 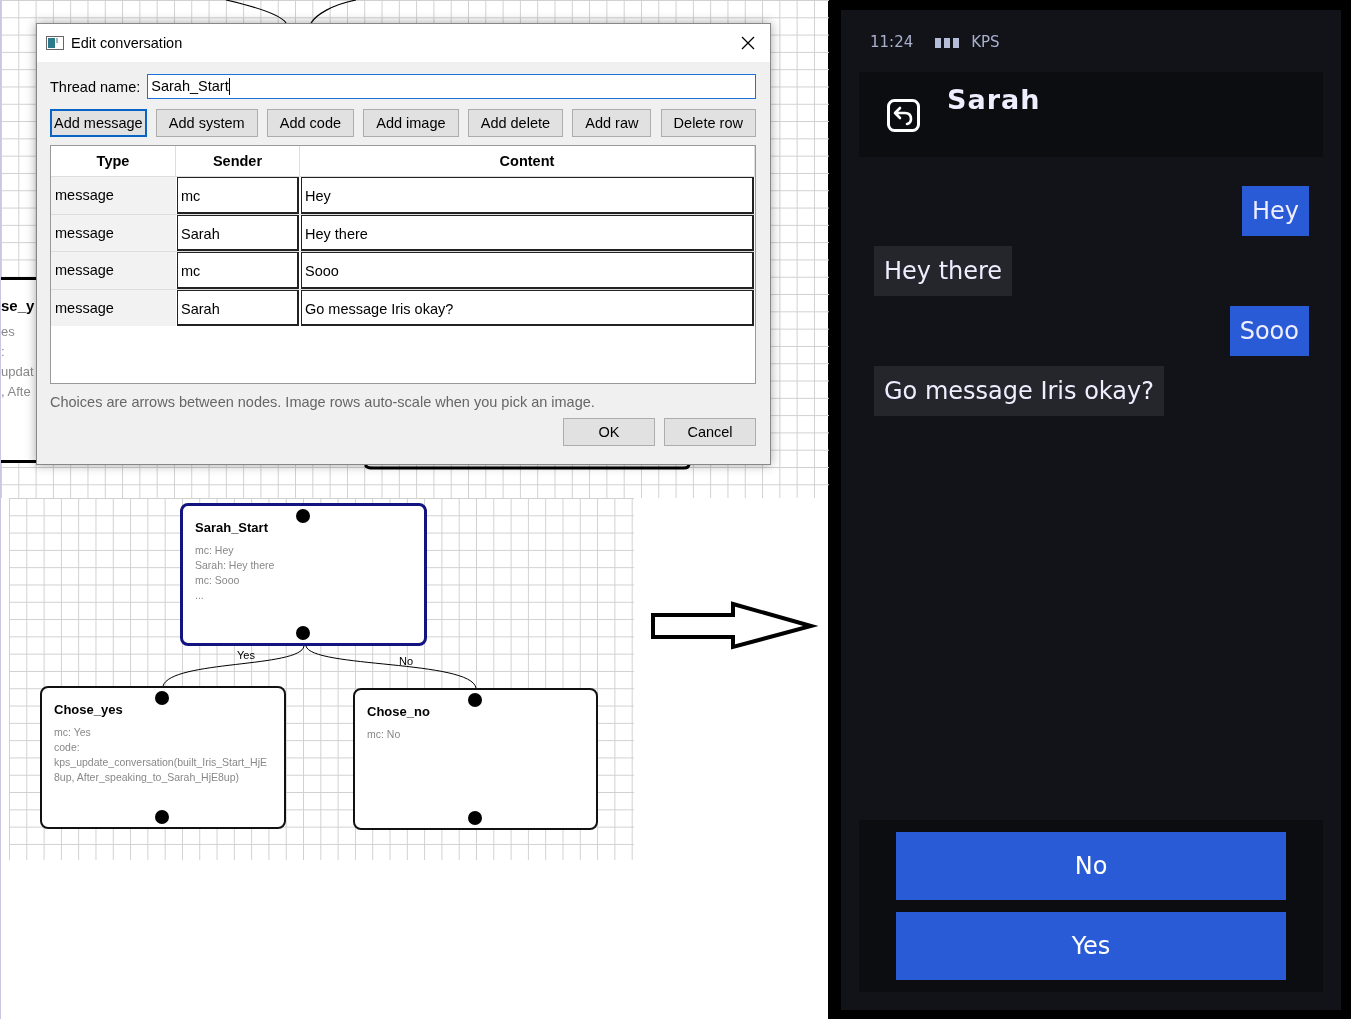 What do you see at coordinates (16, 392) in the screenshot?
I see `node-text: , Afte` at bounding box center [16, 392].